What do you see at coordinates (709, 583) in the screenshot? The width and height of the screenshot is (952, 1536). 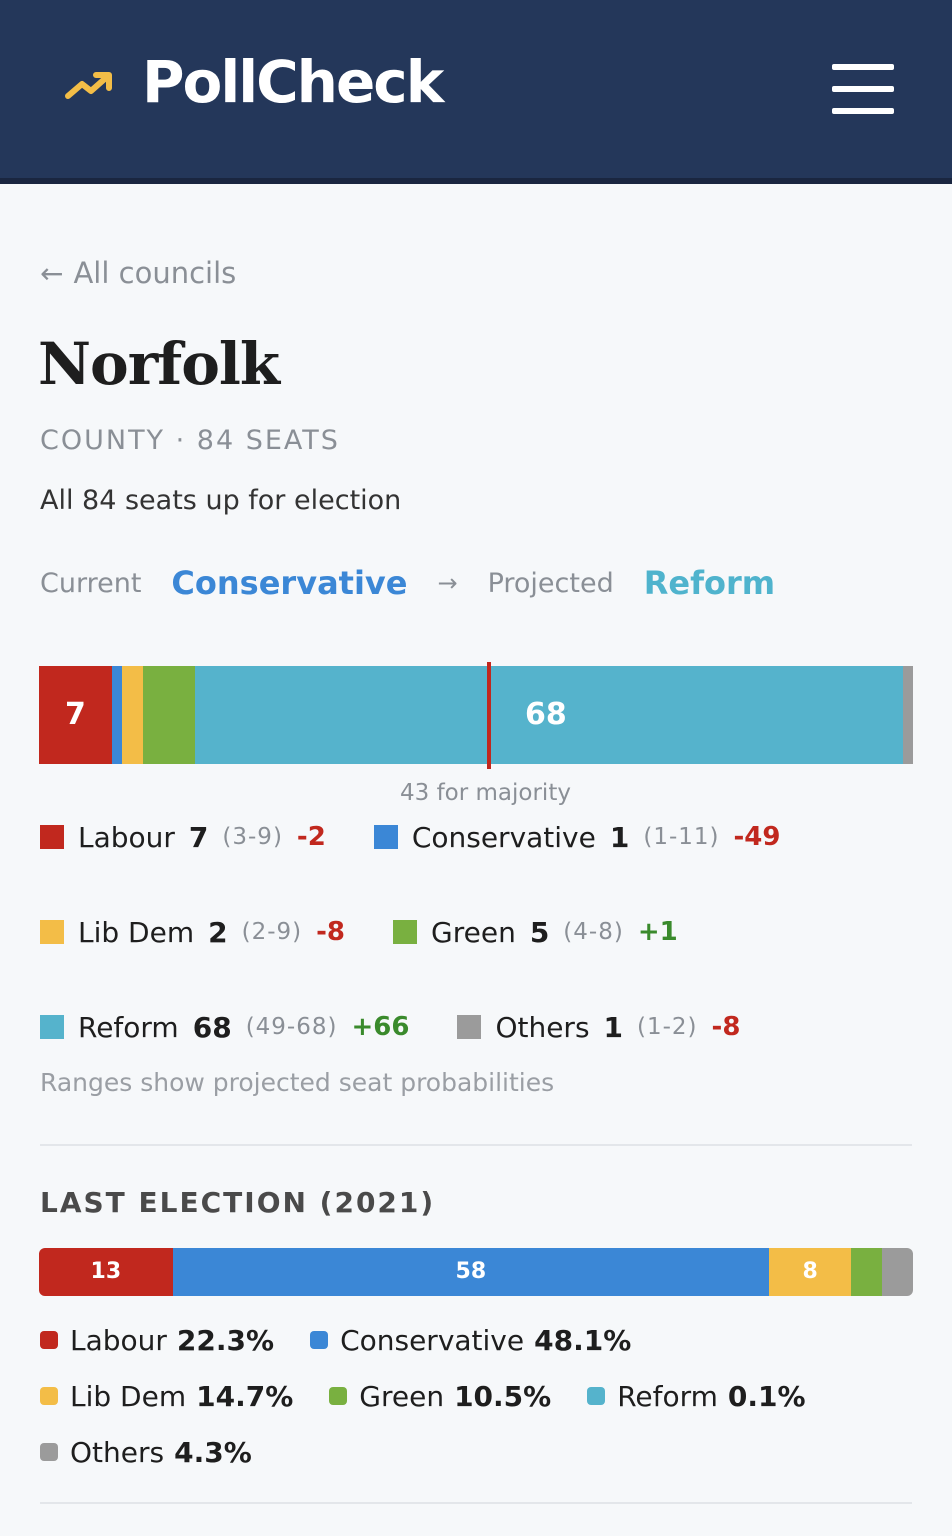 I see `projected-party: Reform` at bounding box center [709, 583].